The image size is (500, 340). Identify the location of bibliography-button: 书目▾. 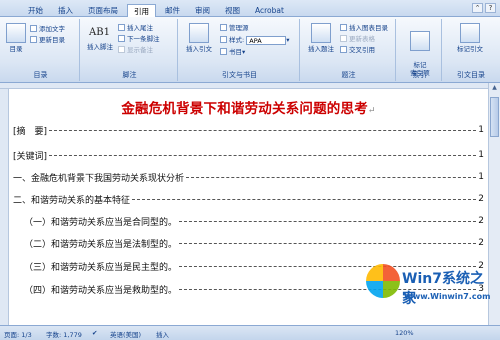
(232, 52).